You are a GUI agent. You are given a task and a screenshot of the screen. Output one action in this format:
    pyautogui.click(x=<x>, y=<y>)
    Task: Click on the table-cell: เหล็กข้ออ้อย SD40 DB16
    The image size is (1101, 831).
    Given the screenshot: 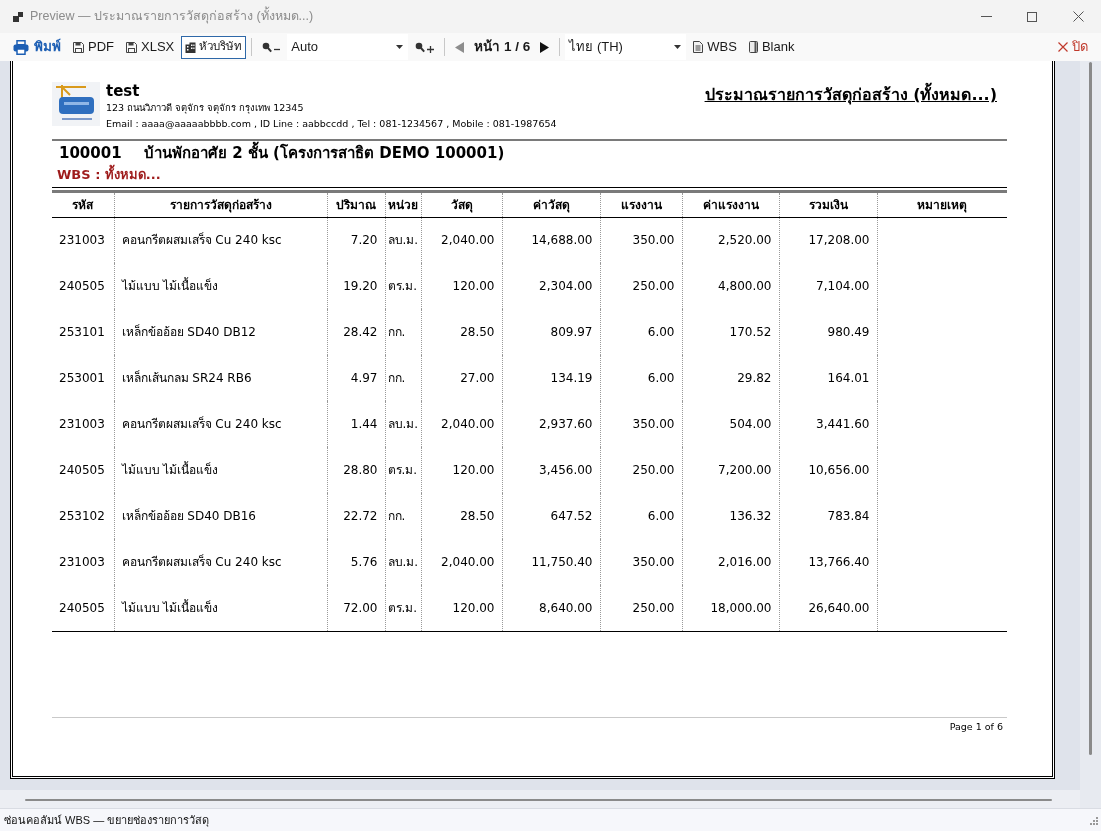 What is the action you would take?
    pyautogui.click(x=220, y=516)
    